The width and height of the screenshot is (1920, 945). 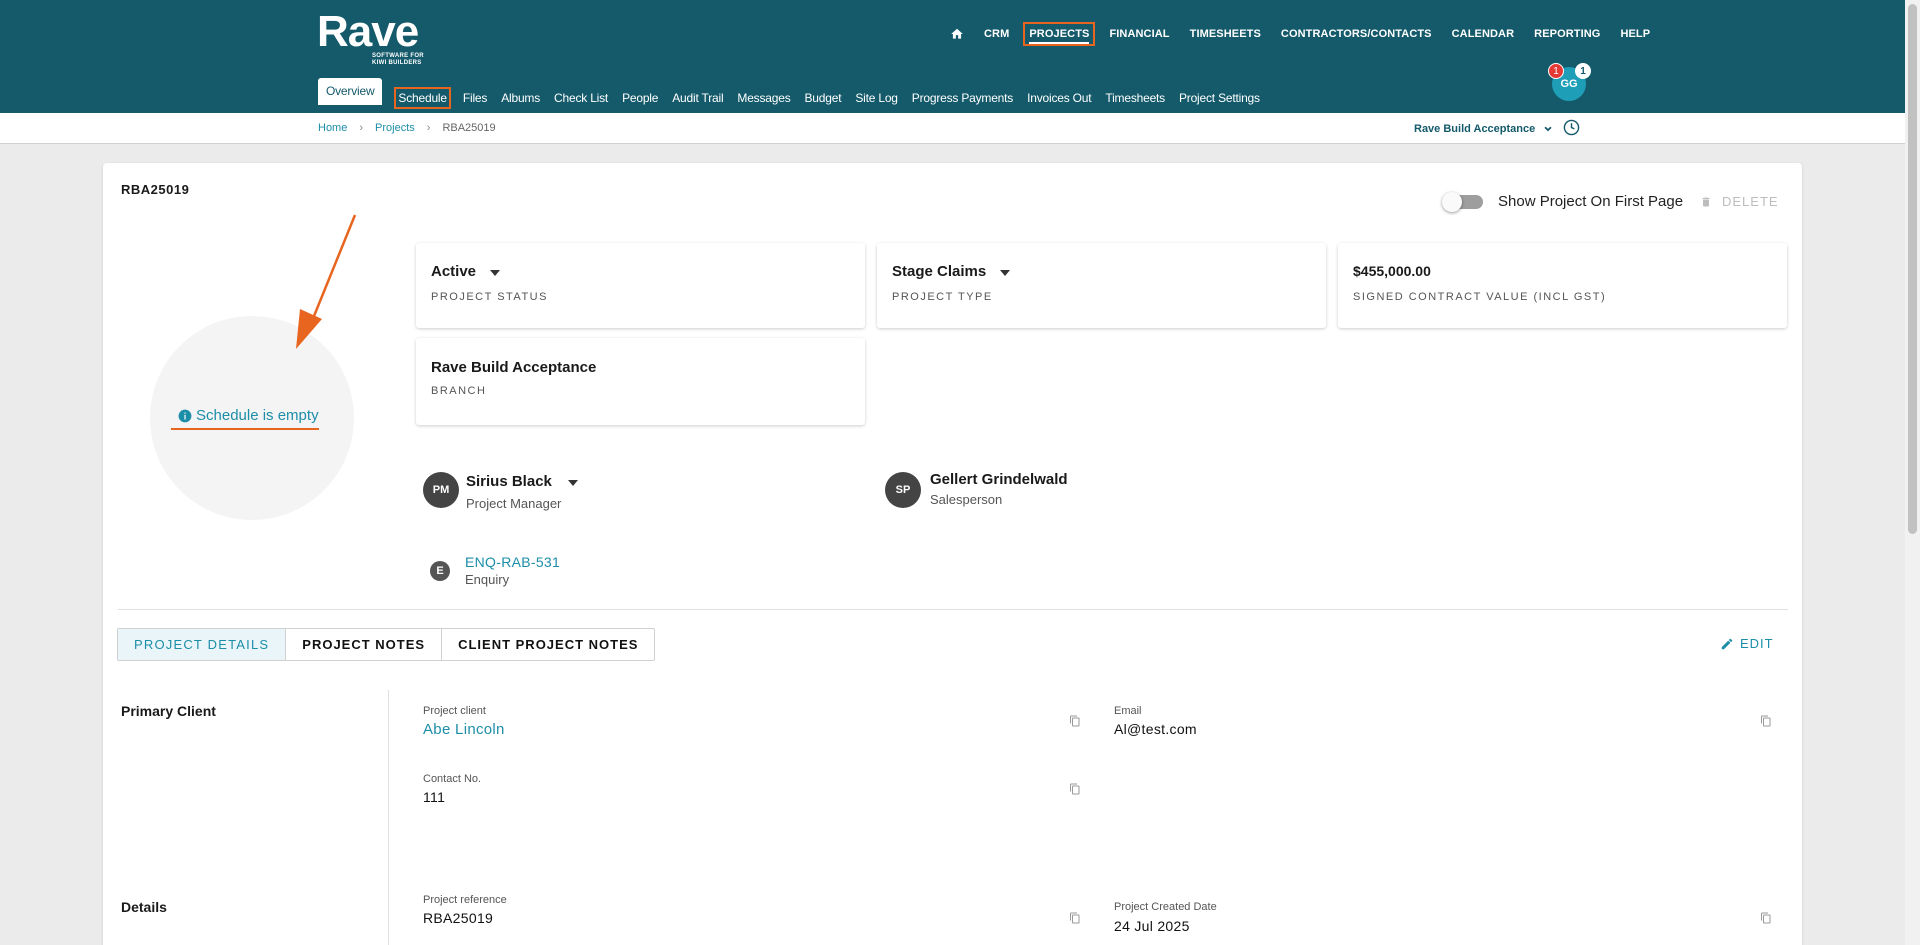 I want to click on tab-files: Files, so click(x=475, y=98).